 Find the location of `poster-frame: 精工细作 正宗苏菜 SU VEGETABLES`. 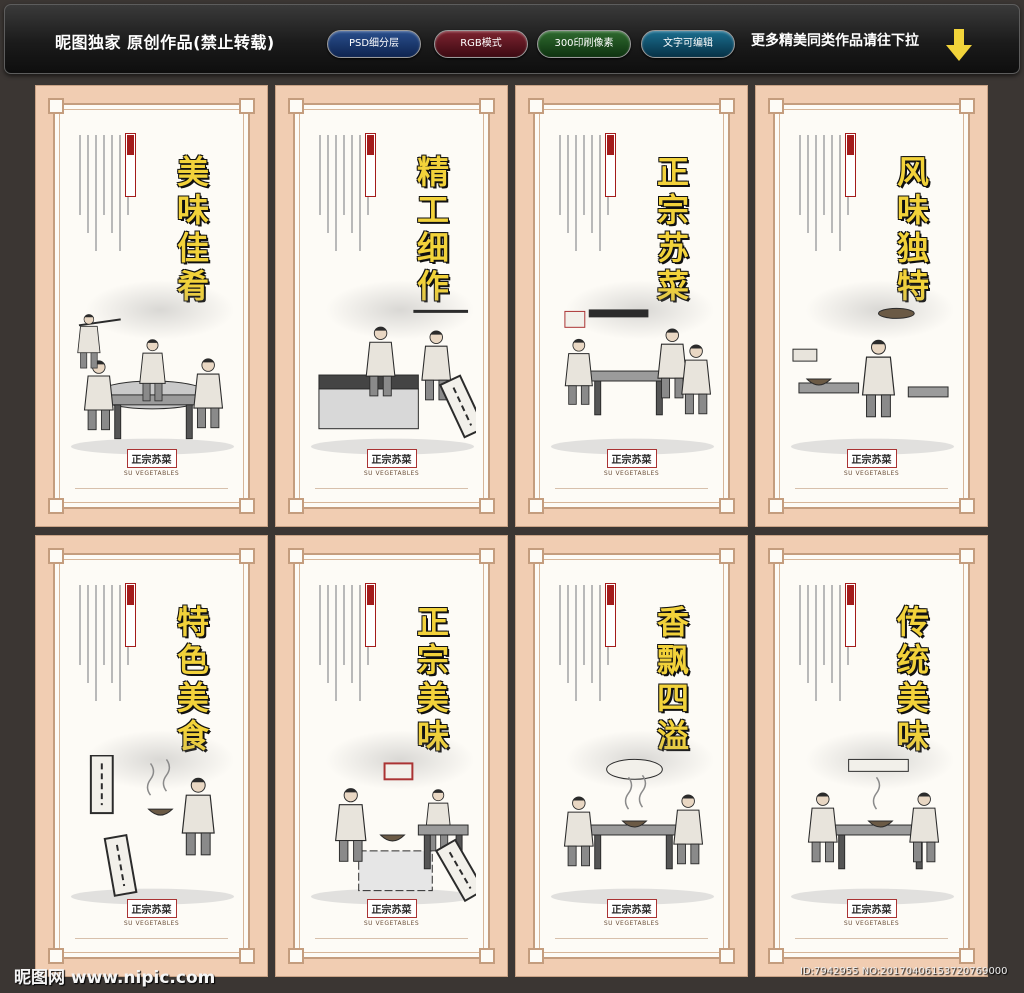

poster-frame: 精工细作 正宗苏菜 SU VEGETABLES is located at coordinates (391, 306).